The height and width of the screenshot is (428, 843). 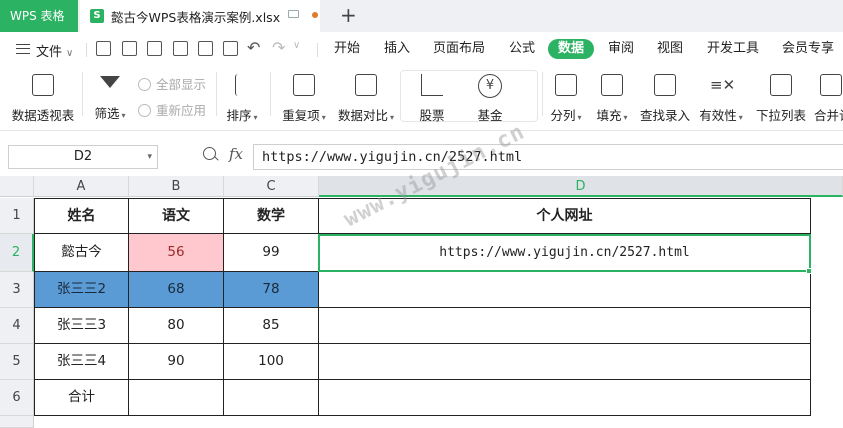 What do you see at coordinates (348, 15) in the screenshot?
I see `new-tab-button: +` at bounding box center [348, 15].